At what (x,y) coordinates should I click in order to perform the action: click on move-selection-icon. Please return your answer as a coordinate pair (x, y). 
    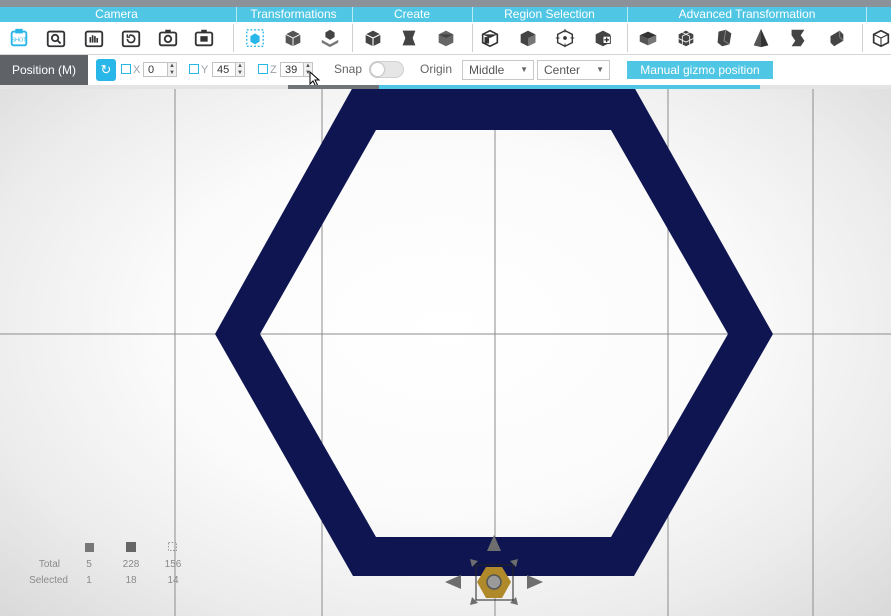
    Looking at the image, I should click on (255, 38).